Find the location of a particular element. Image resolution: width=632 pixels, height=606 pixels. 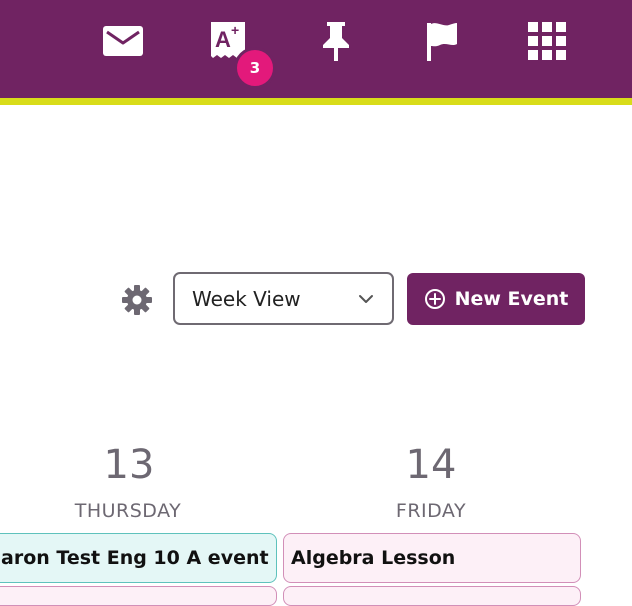

pin-icon is located at coordinates (336, 41).